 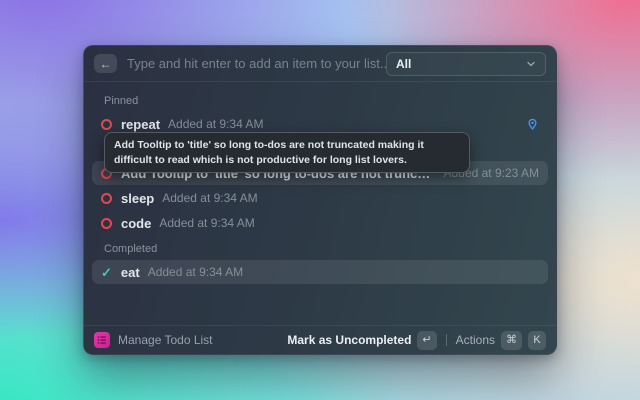 I want to click on todo-row: sleep Added at 9:34 AM, so click(x=320, y=198).